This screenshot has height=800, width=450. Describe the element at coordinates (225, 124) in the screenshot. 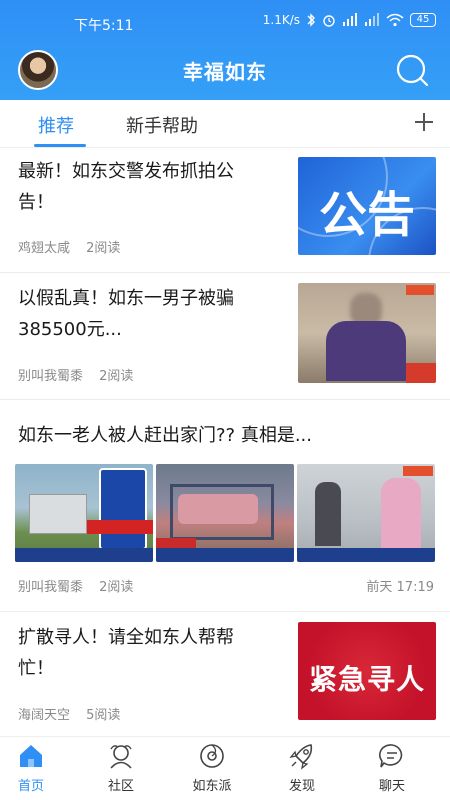

I see `category-tabs: 推荐 新手帮助` at that location.